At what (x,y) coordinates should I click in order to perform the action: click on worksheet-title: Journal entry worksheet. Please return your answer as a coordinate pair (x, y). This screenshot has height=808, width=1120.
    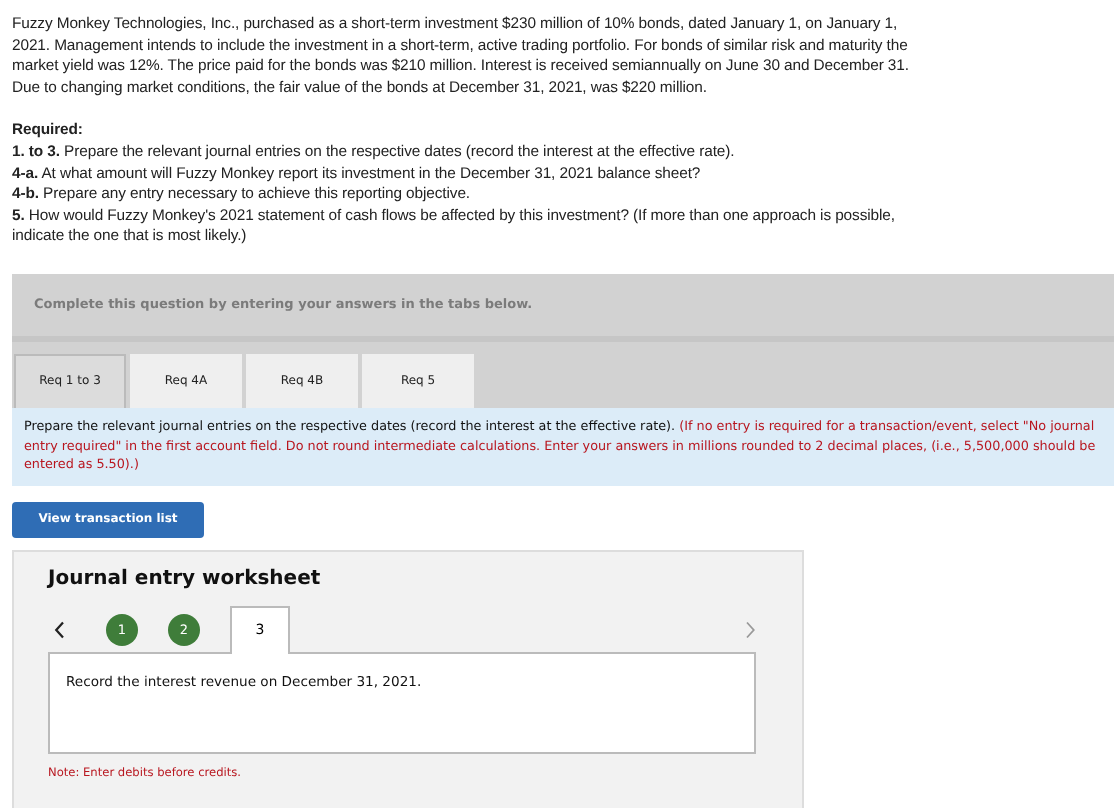
    Looking at the image, I should click on (185, 578).